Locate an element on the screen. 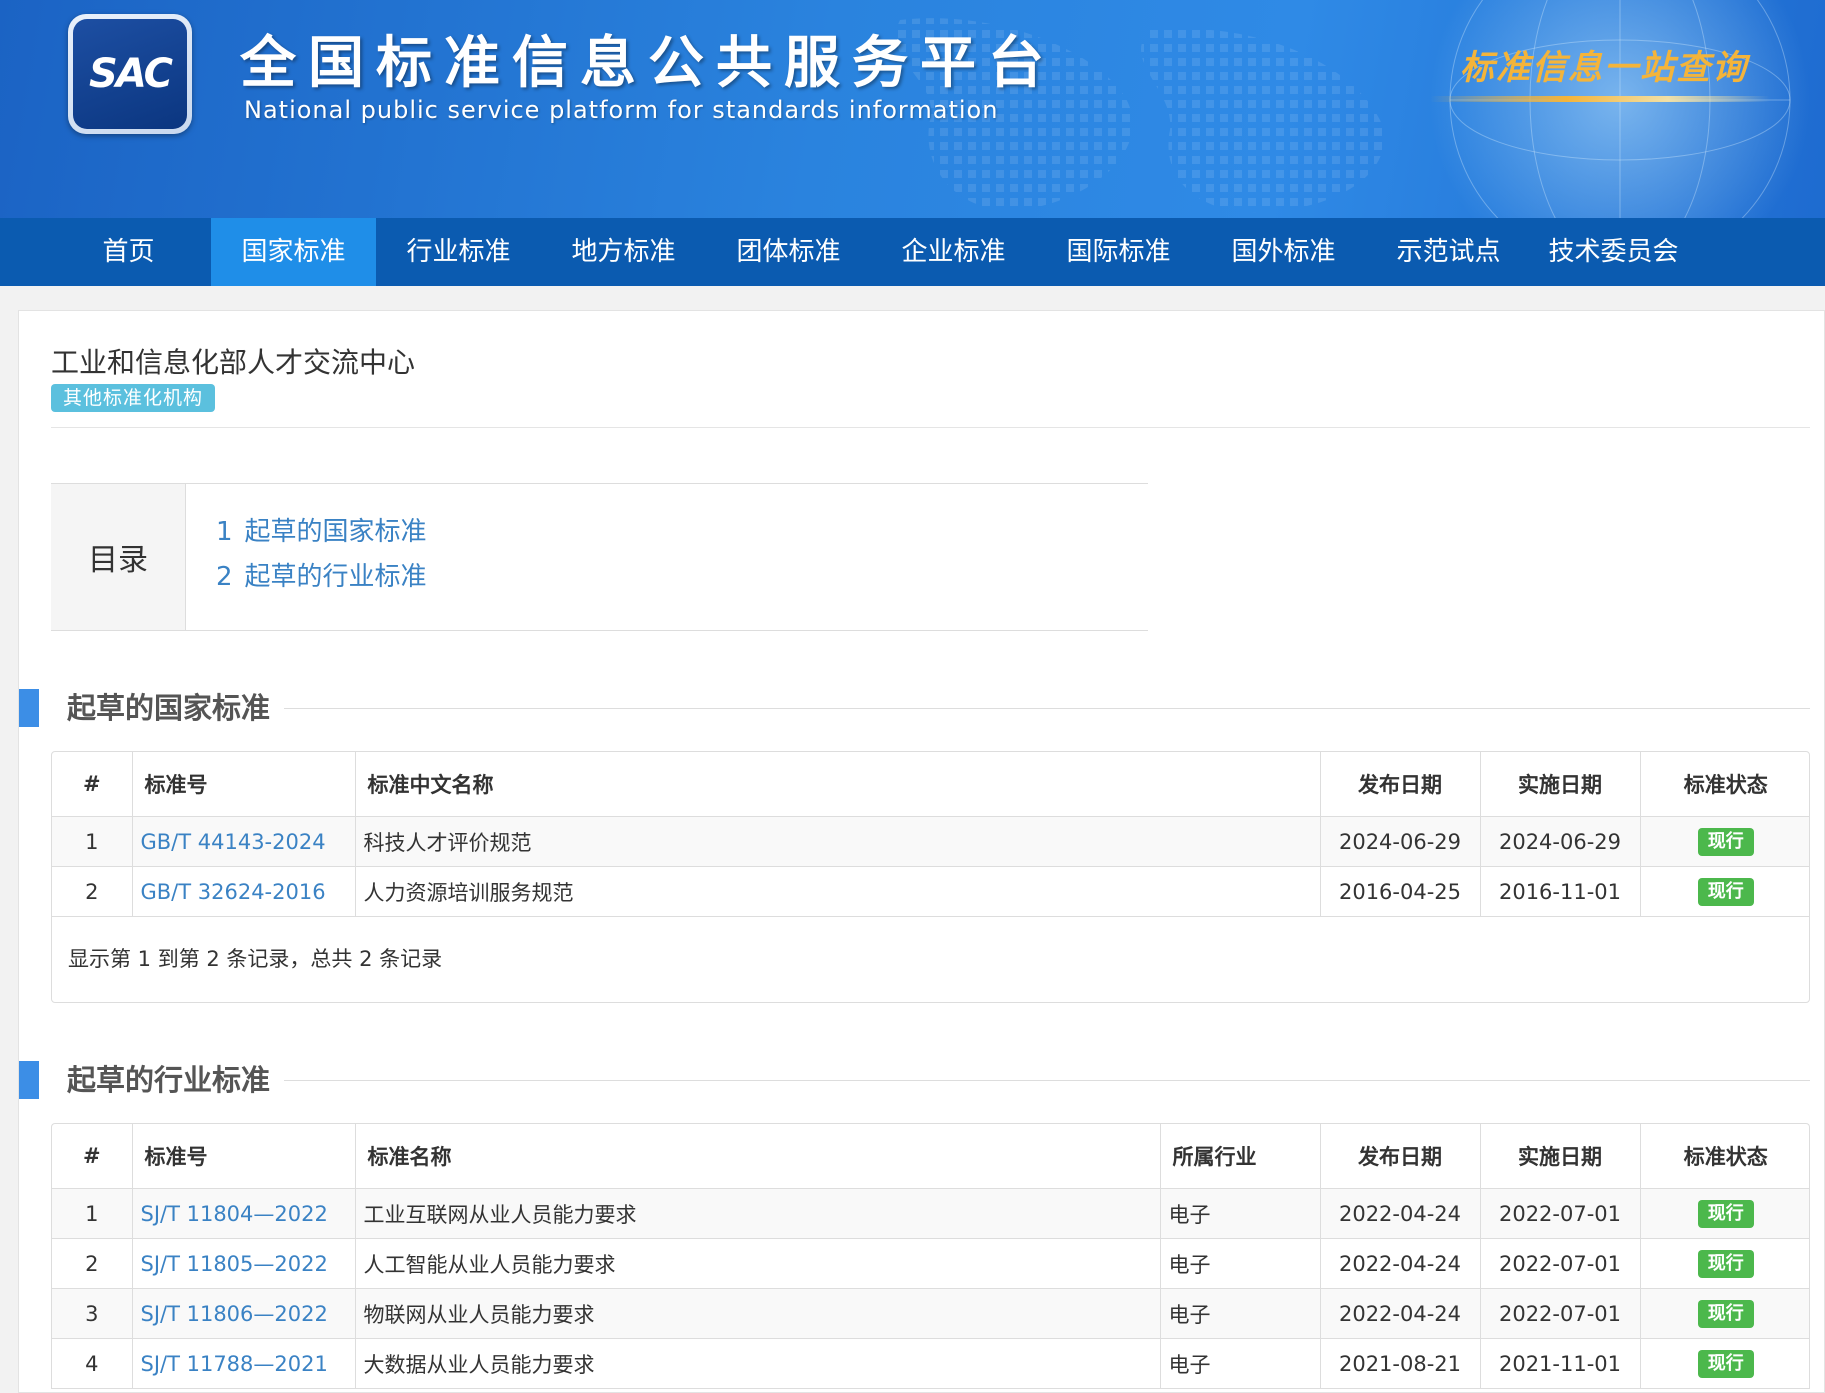 The width and height of the screenshot is (1825, 1393). sac-logo: SAC is located at coordinates (130, 74).